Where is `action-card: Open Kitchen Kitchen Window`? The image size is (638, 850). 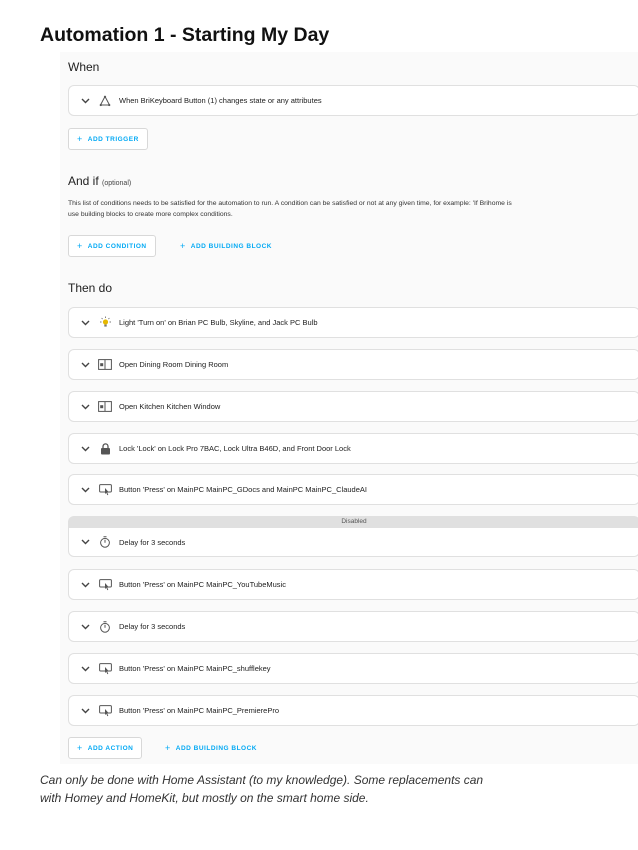
action-card: Open Kitchen Kitchen Window is located at coordinates (353, 406).